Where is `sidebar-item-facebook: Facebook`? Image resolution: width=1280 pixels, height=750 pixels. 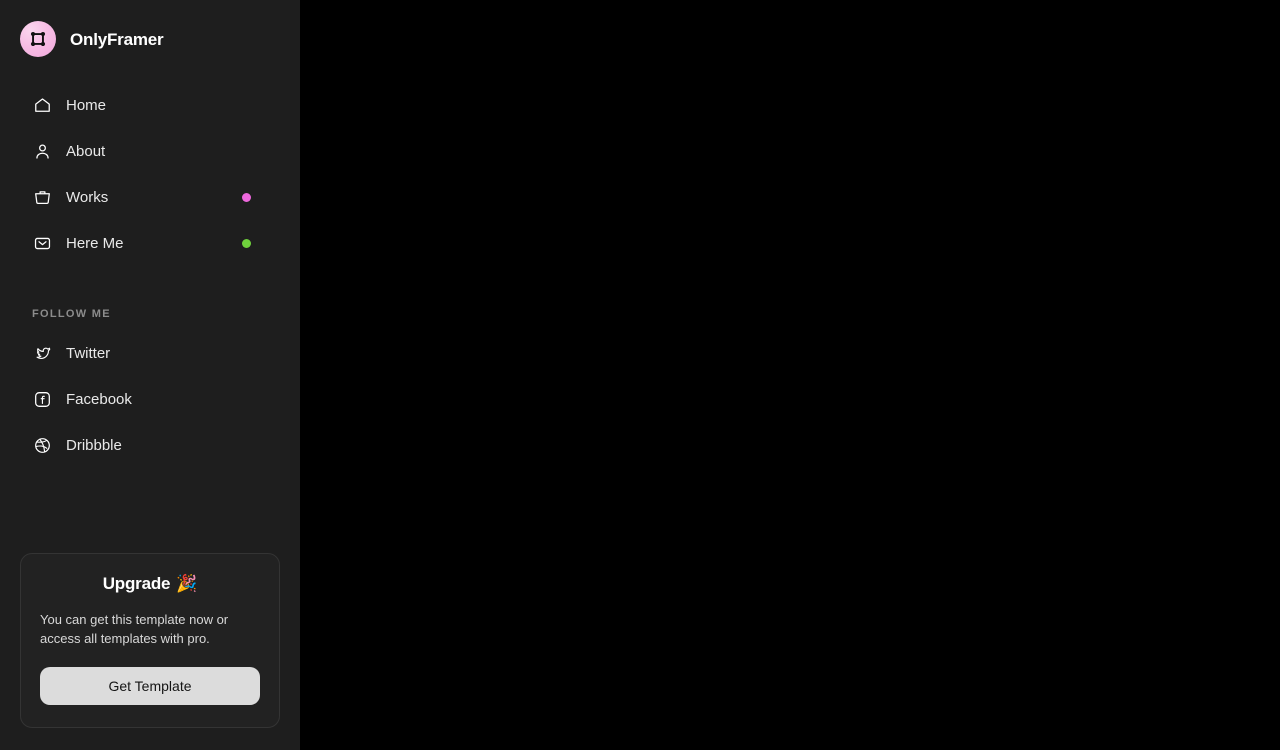 sidebar-item-facebook: Facebook is located at coordinates (150, 399).